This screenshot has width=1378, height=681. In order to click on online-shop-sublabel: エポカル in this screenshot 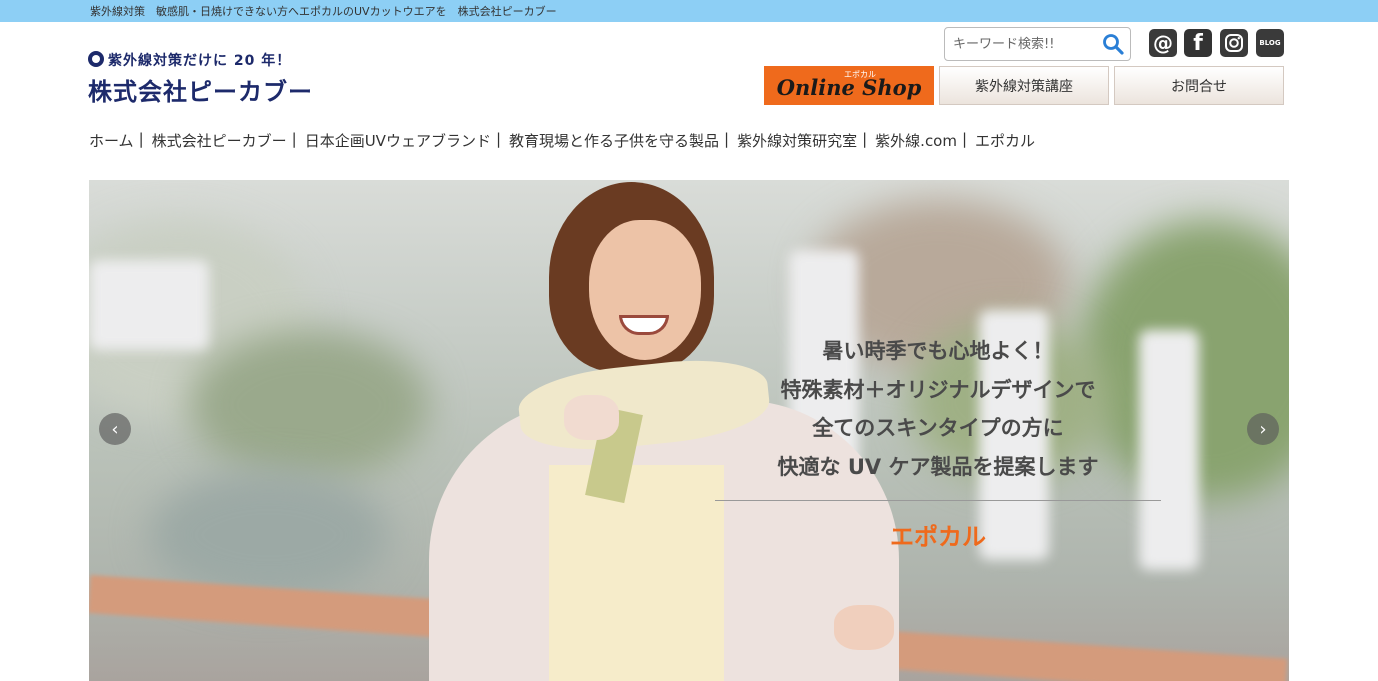, I will do `click(860, 74)`.